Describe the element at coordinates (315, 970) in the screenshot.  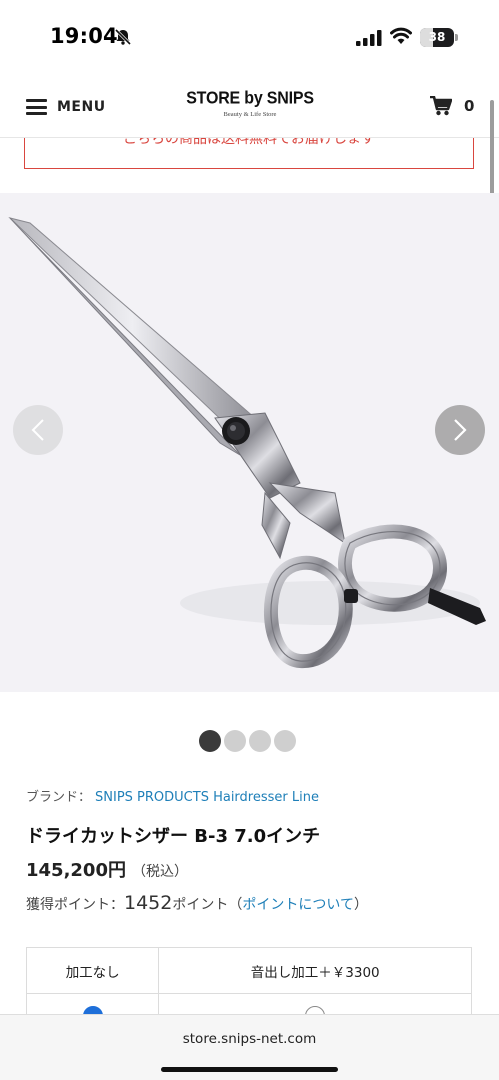
I see `option-header-sound: 音出し加工＋￥3300` at that location.